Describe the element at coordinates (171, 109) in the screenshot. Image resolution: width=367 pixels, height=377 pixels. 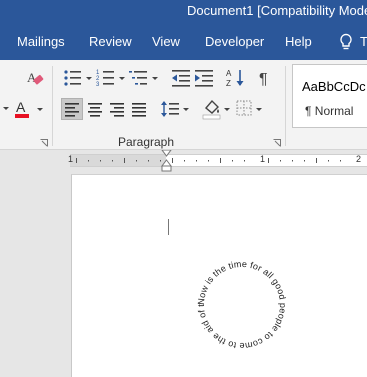
I see `line-spacing-icon` at that location.